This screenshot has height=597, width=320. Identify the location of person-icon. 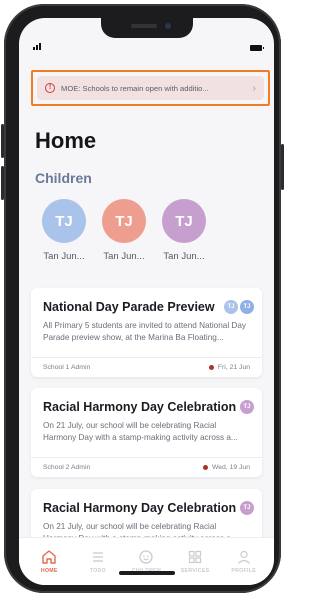
(243, 557).